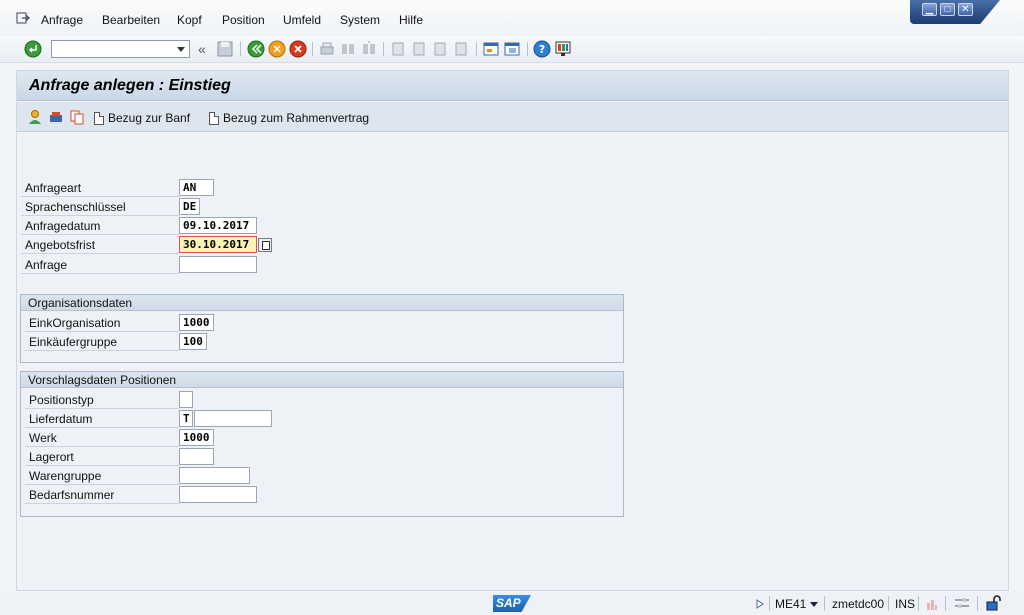 The image size is (1024, 615). What do you see at coordinates (858, 604) in the screenshot?
I see `server-name: zmetdc00` at bounding box center [858, 604].